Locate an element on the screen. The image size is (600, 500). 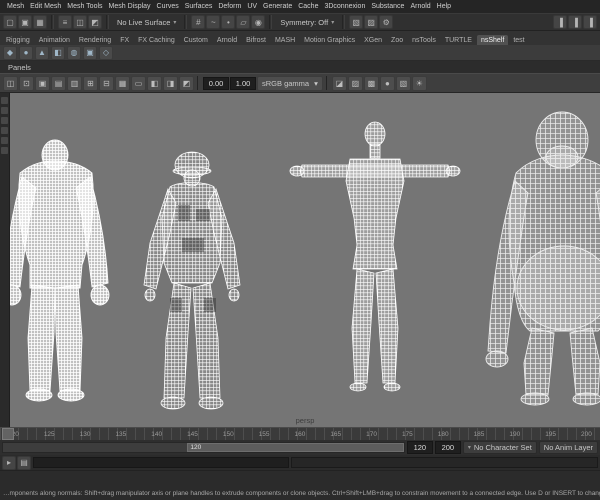
snap-to-point-icon: • is located at coordinates (228, 22).